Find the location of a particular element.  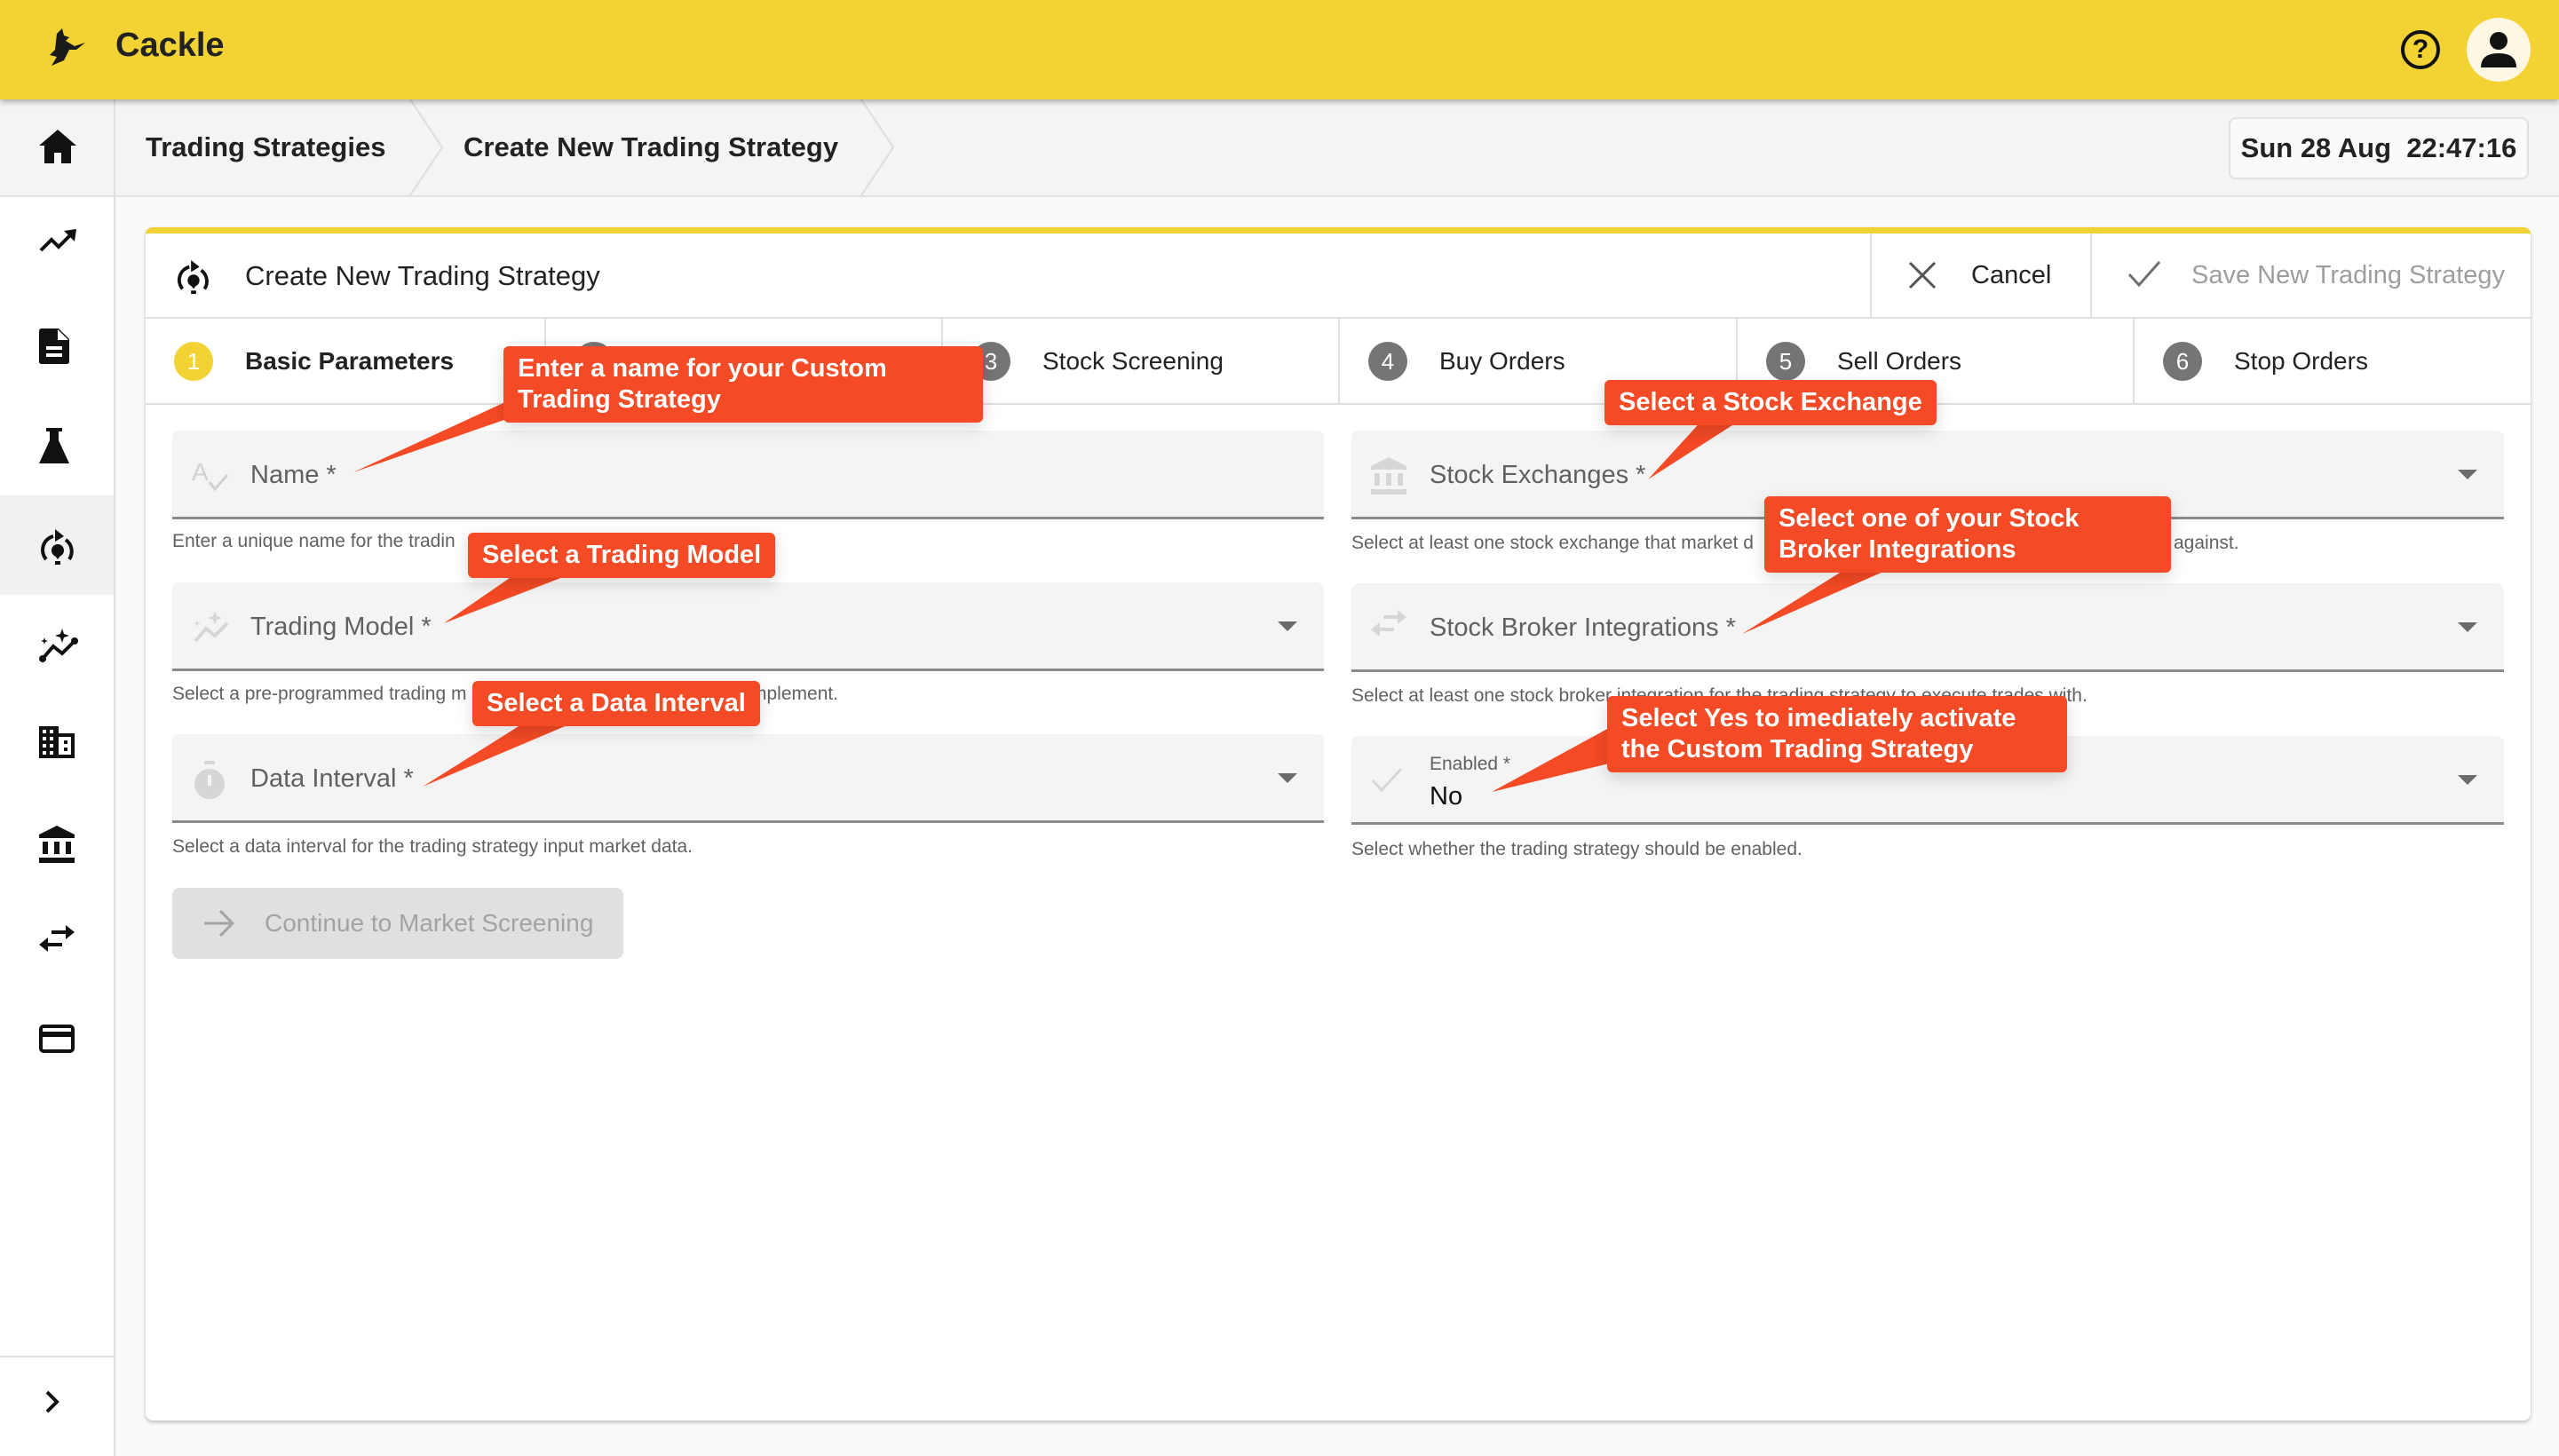

account-icon is located at coordinates (2498, 49).